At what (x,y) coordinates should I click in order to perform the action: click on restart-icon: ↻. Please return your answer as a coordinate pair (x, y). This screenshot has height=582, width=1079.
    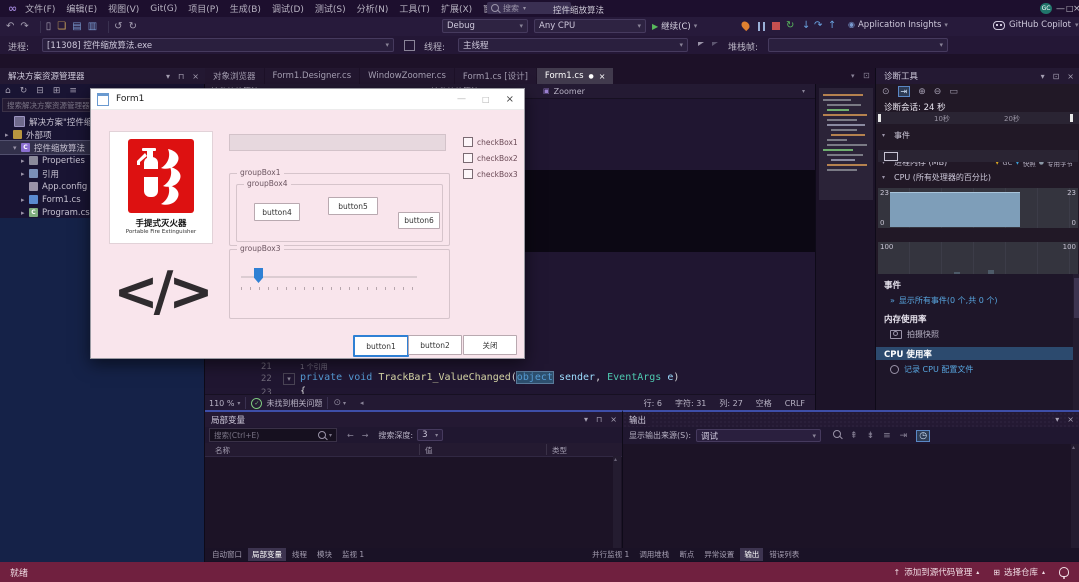
    Looking at the image, I should click on (790, 26).